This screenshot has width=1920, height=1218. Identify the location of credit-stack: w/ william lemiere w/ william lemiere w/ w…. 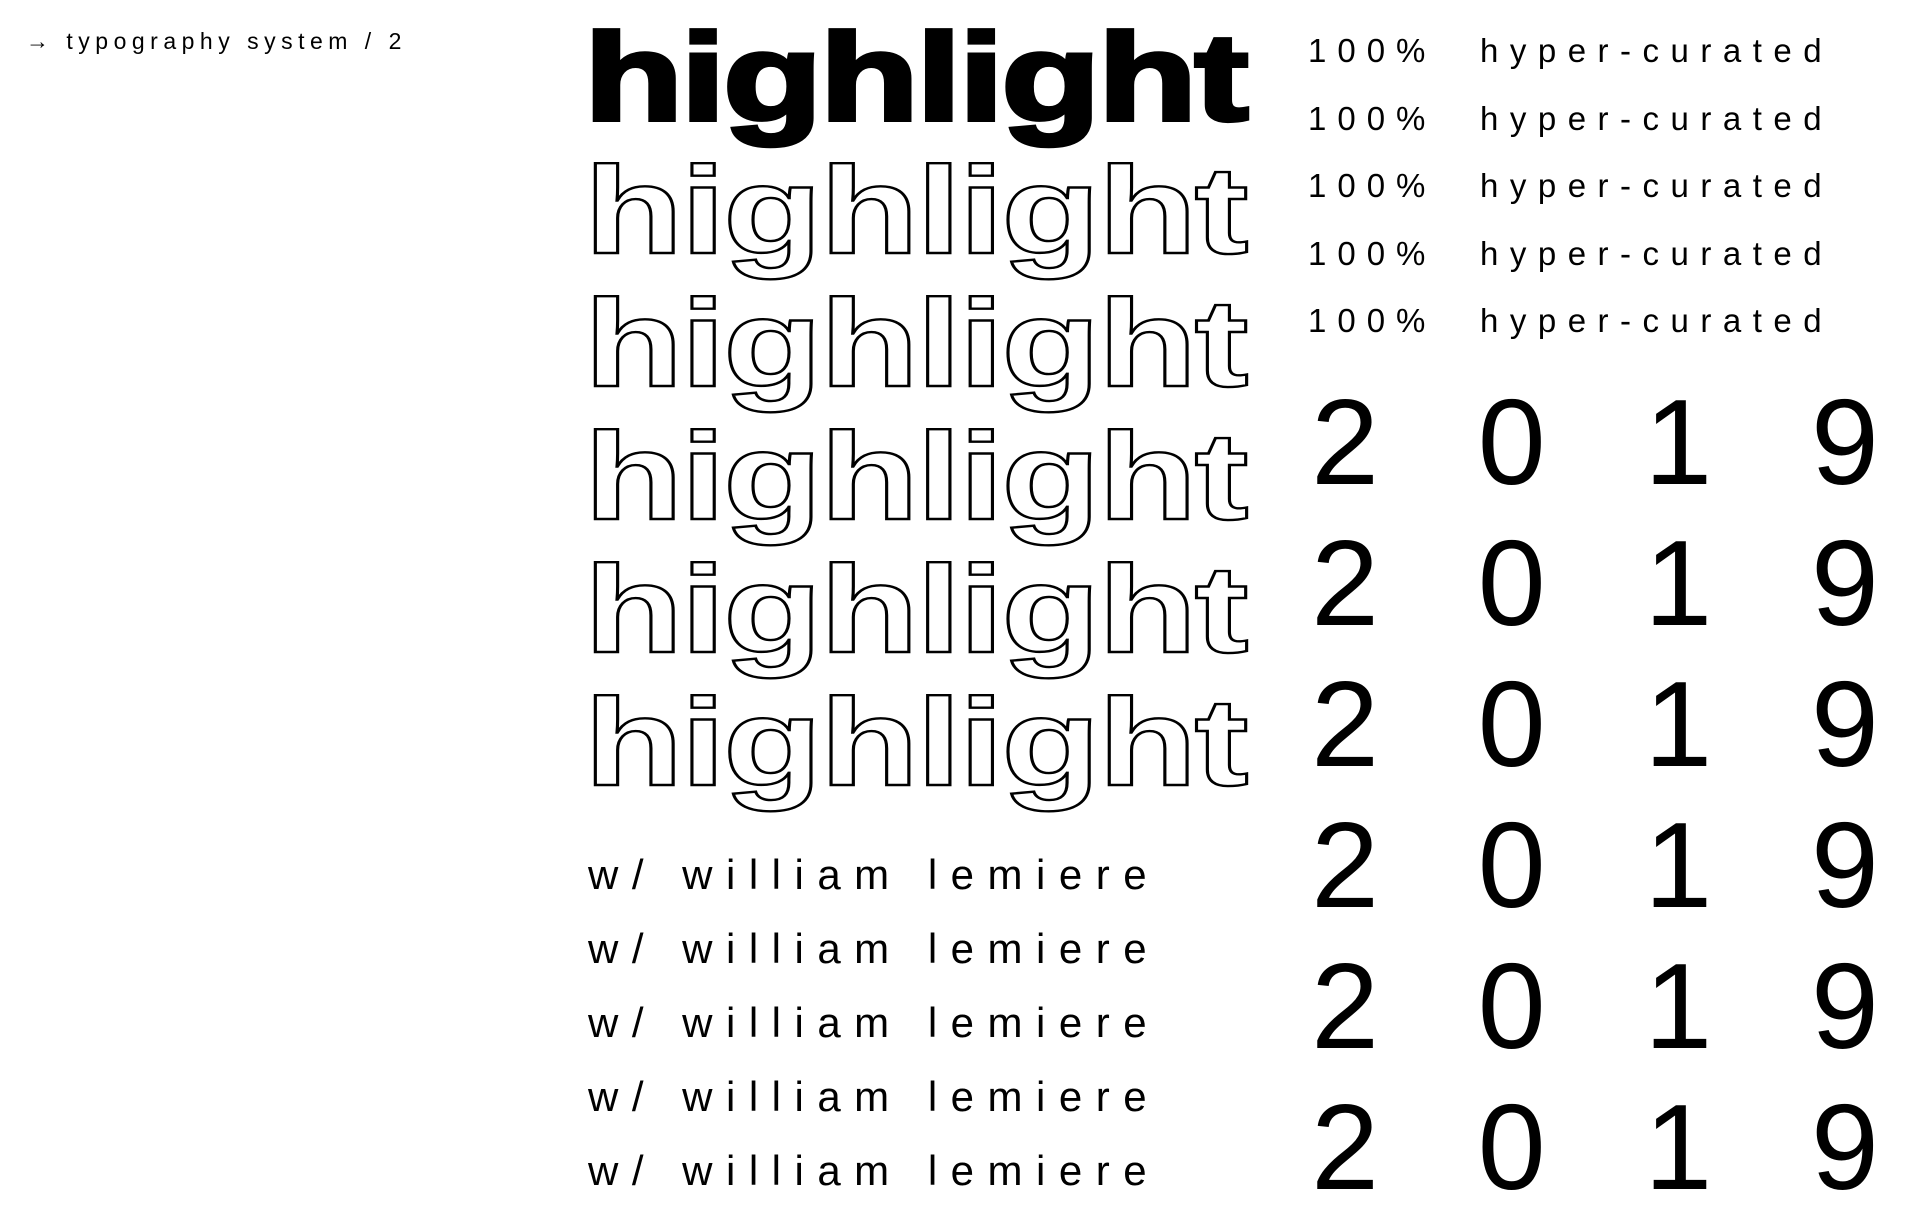
(874, 1023).